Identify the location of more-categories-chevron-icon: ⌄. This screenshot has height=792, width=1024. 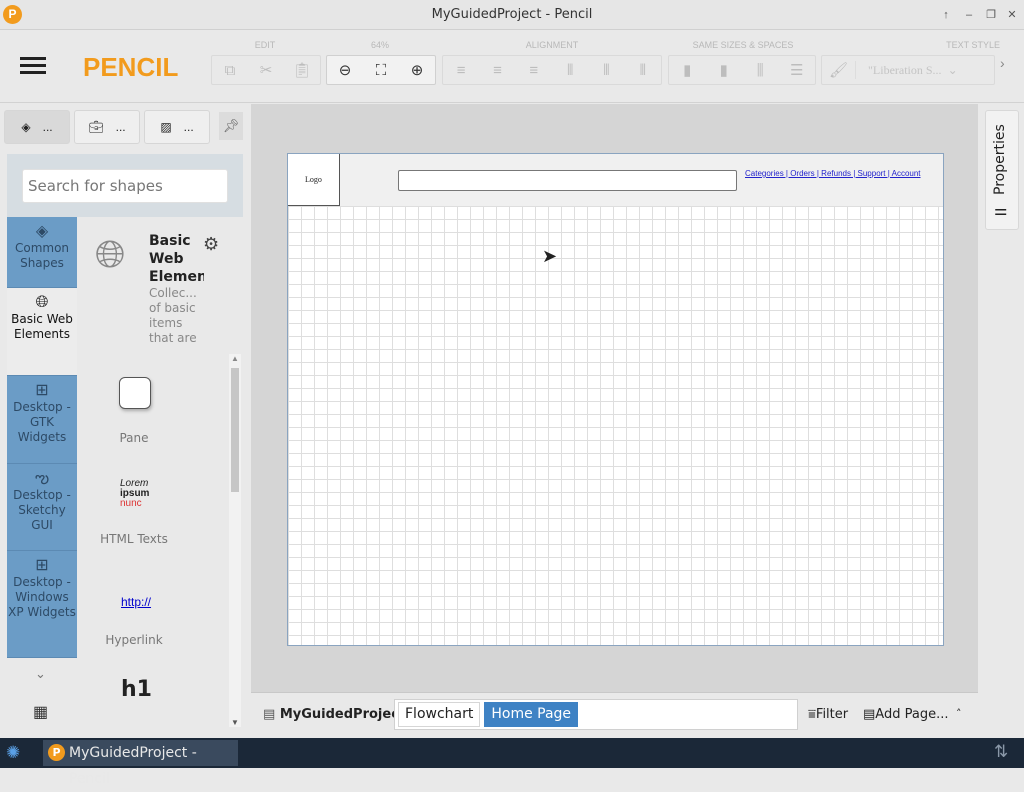
(40, 674).